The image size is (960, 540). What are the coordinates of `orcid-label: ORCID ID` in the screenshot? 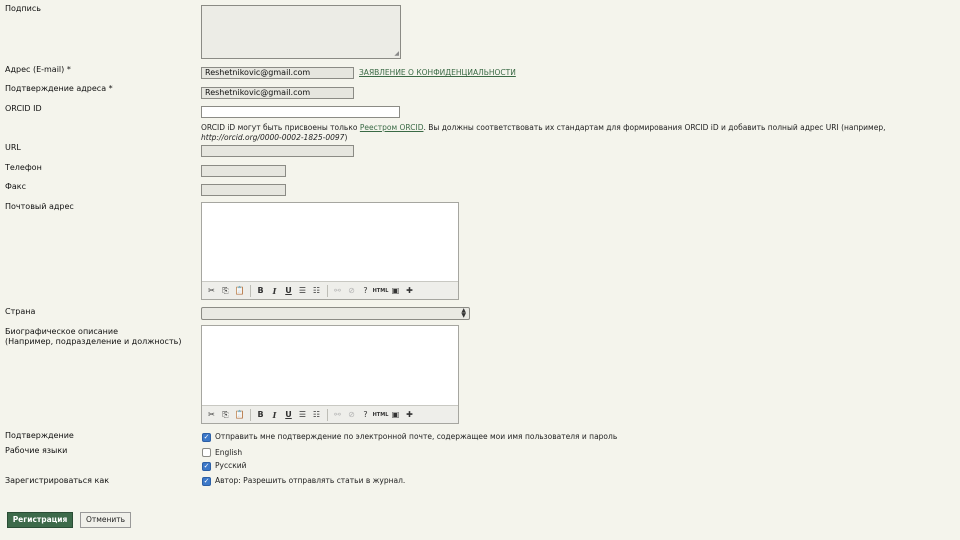 It's located at (23, 108).